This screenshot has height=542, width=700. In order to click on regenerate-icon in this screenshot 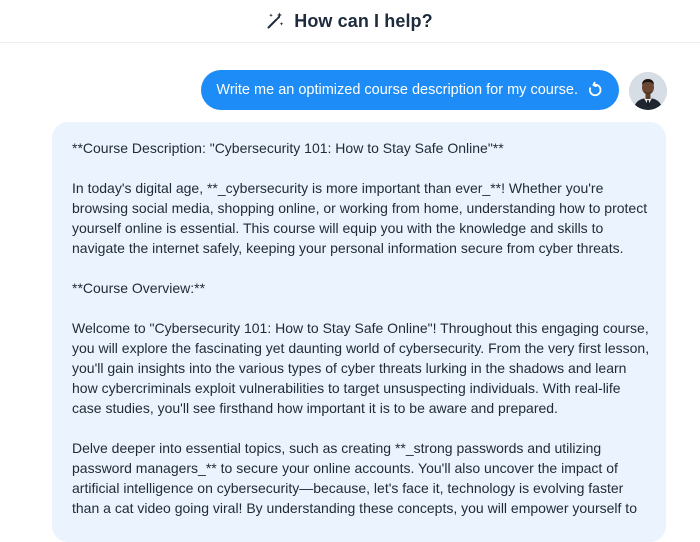, I will do `click(595, 90)`.